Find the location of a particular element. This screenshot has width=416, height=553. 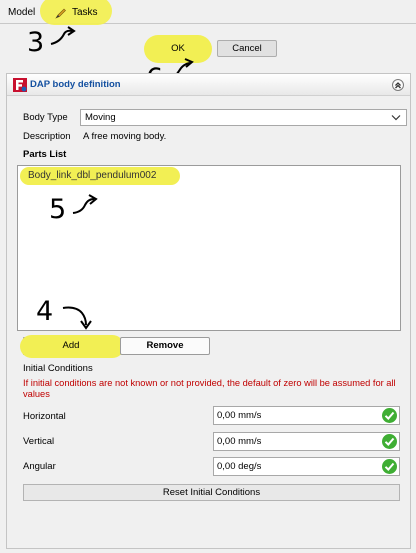

add-button-label: Add is located at coordinates (71, 345).